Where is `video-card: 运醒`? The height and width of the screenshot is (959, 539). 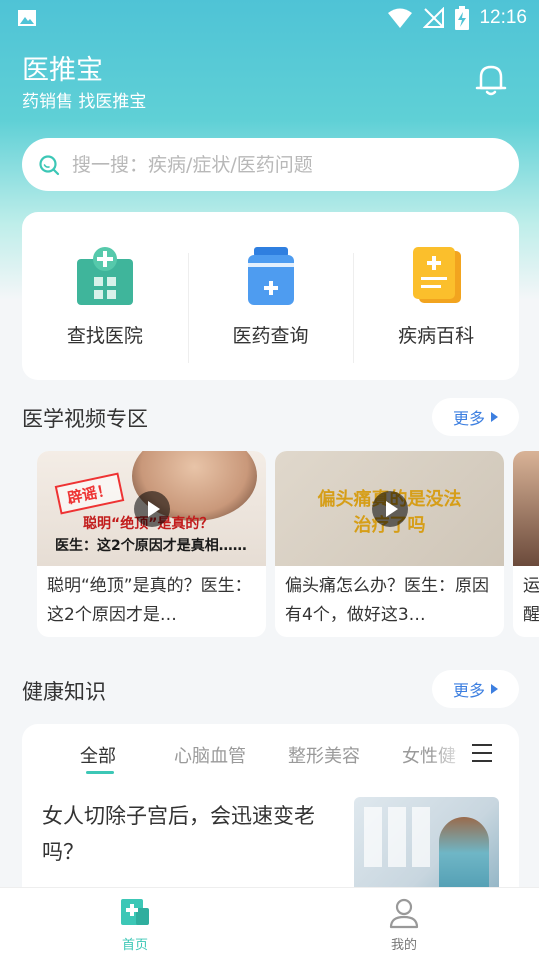 video-card: 运醒 is located at coordinates (526, 544).